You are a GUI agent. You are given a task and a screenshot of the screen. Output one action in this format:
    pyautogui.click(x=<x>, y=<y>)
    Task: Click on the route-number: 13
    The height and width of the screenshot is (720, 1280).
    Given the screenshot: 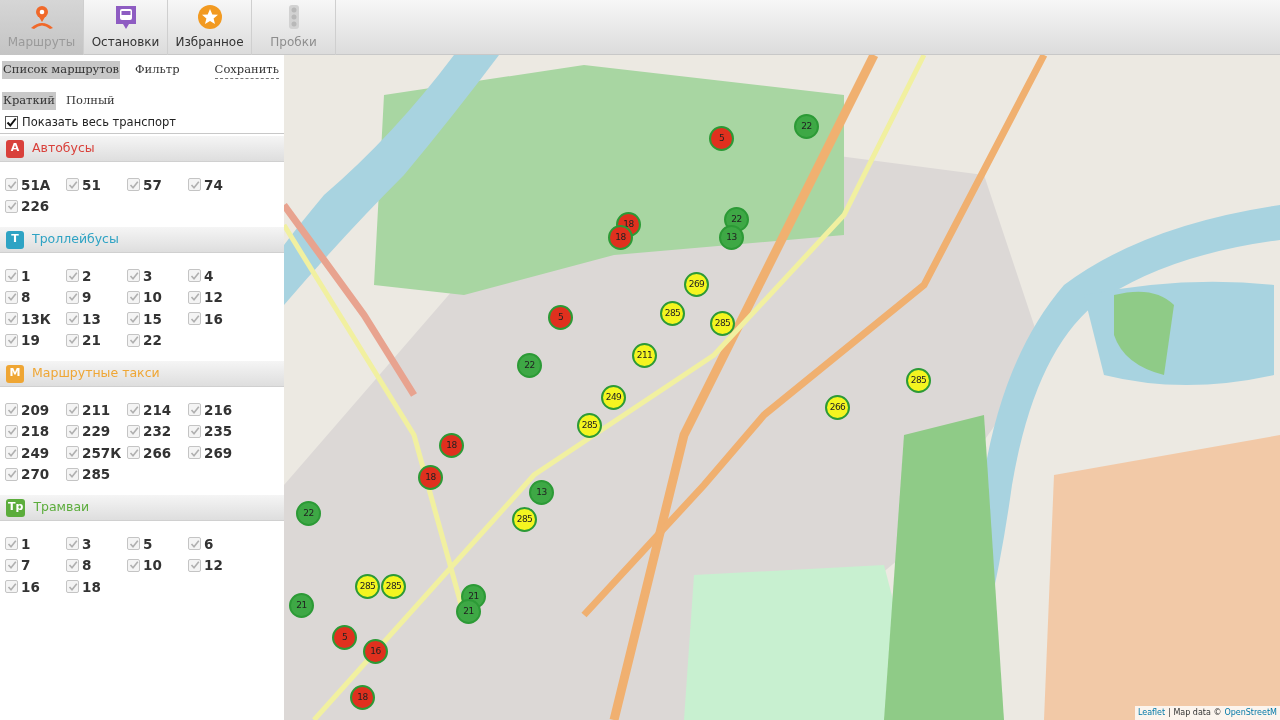 What is the action you would take?
    pyautogui.click(x=91, y=319)
    